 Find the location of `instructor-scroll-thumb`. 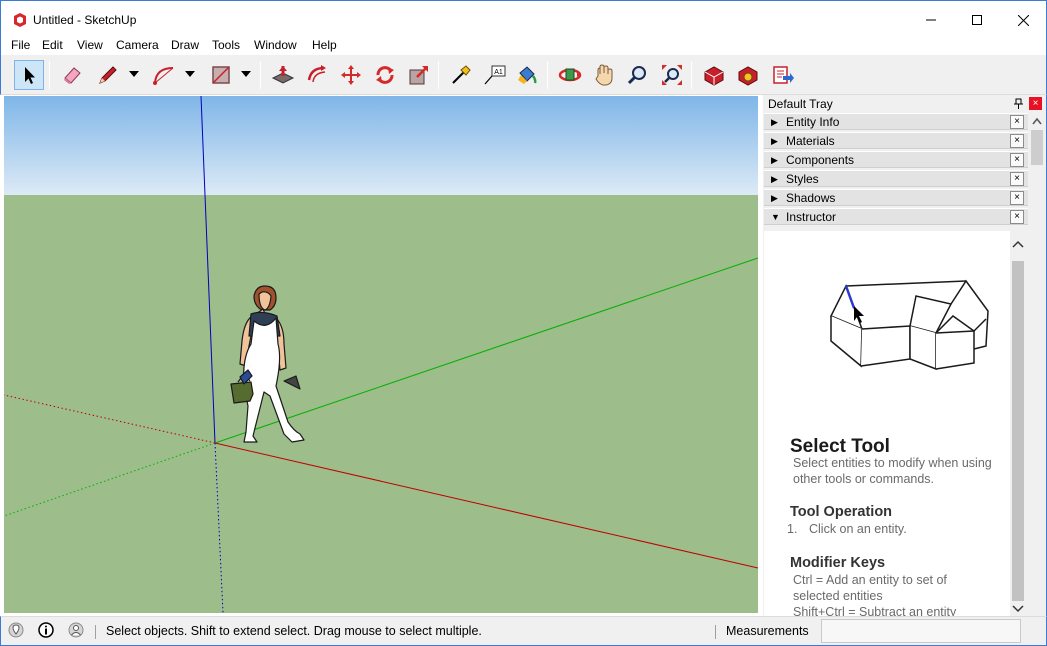

instructor-scroll-thumb is located at coordinates (1018, 431).